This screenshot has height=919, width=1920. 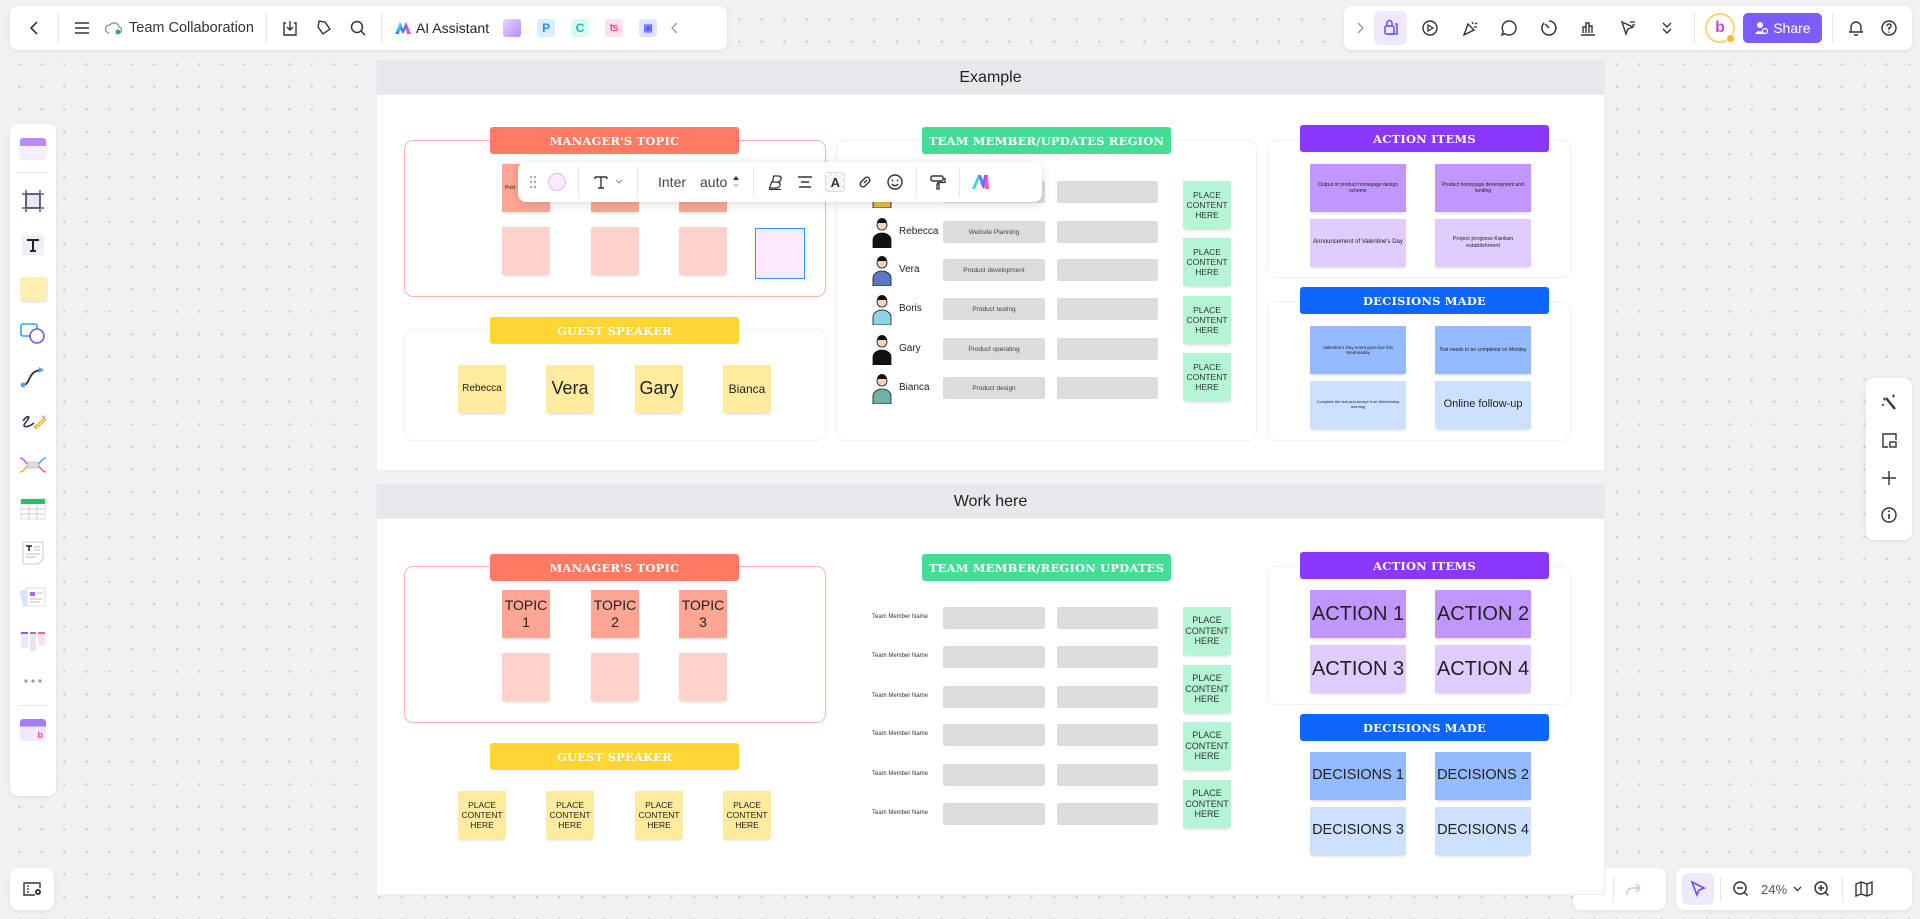 What do you see at coordinates (33, 333) in the screenshot?
I see `shape-tool` at bounding box center [33, 333].